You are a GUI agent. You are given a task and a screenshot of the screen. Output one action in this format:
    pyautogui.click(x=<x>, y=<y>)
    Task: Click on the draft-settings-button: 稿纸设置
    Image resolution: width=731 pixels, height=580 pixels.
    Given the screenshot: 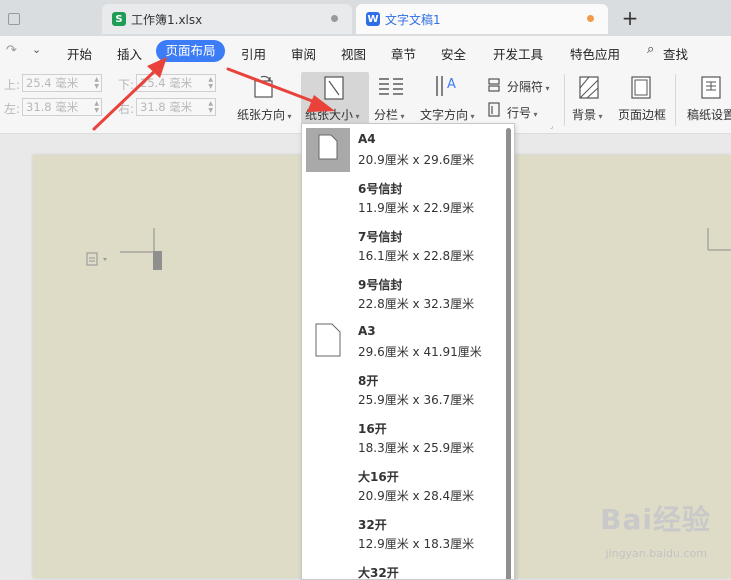 What is the action you would take?
    pyautogui.click(x=709, y=114)
    